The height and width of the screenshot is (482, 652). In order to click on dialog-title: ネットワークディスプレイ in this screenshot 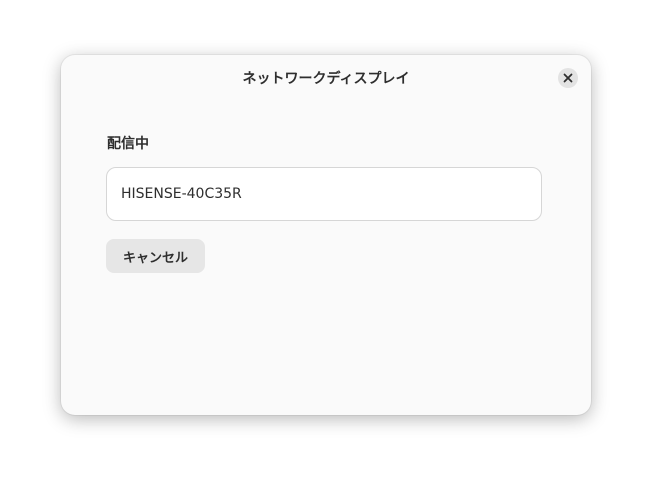, I will do `click(326, 79)`.